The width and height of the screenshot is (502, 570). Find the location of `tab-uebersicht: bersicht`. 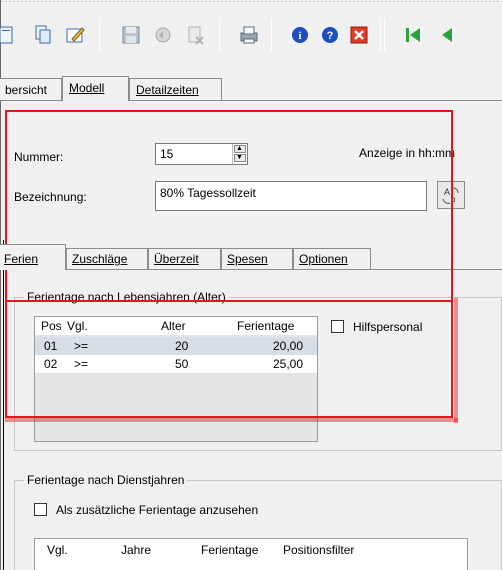

tab-uebersicht: bersicht is located at coordinates (31, 89).